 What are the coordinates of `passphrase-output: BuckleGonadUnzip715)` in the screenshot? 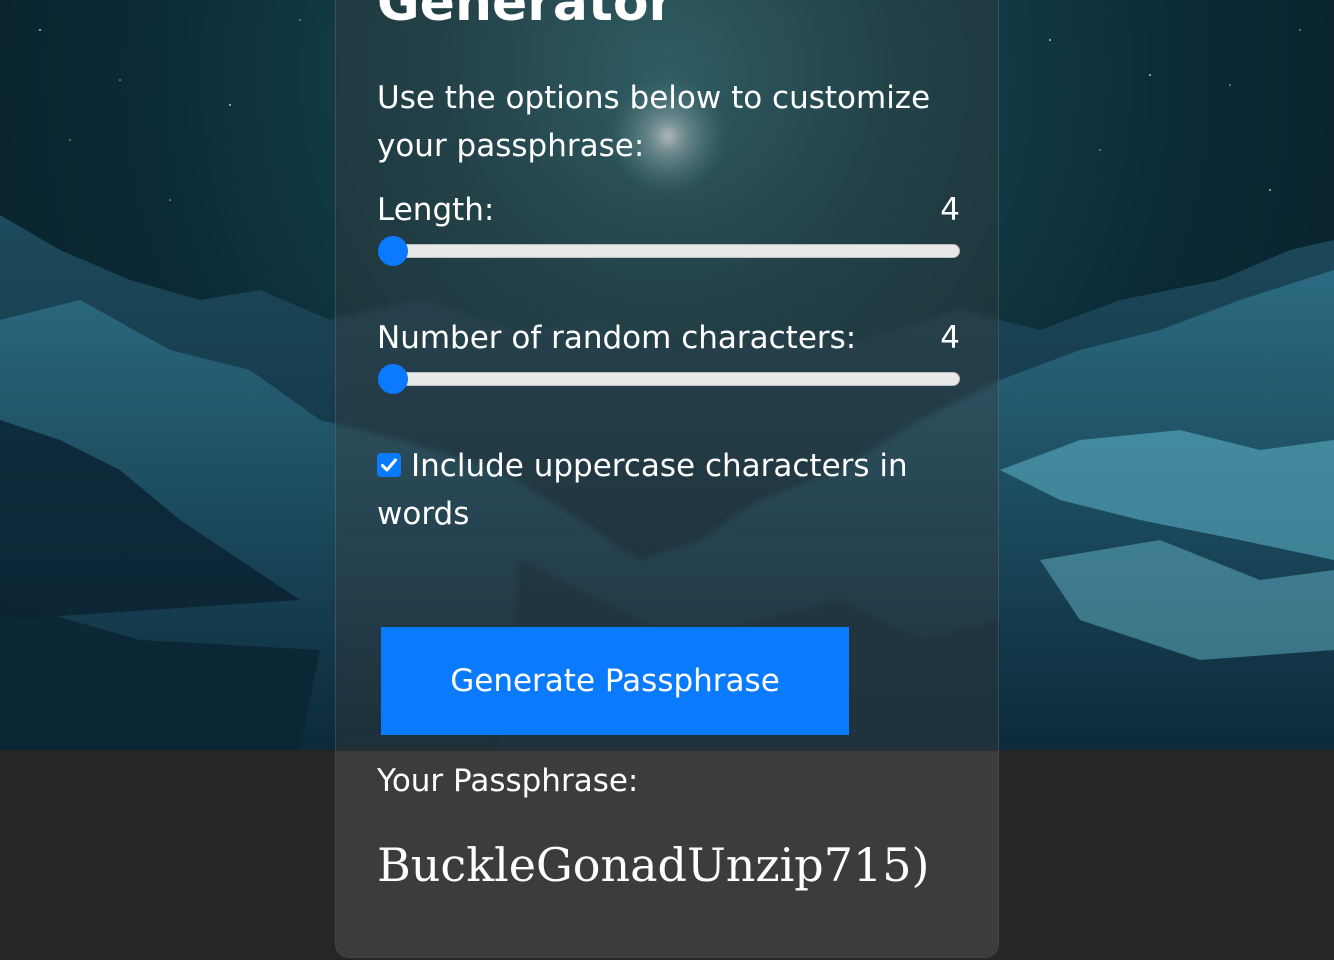 It's located at (653, 865).